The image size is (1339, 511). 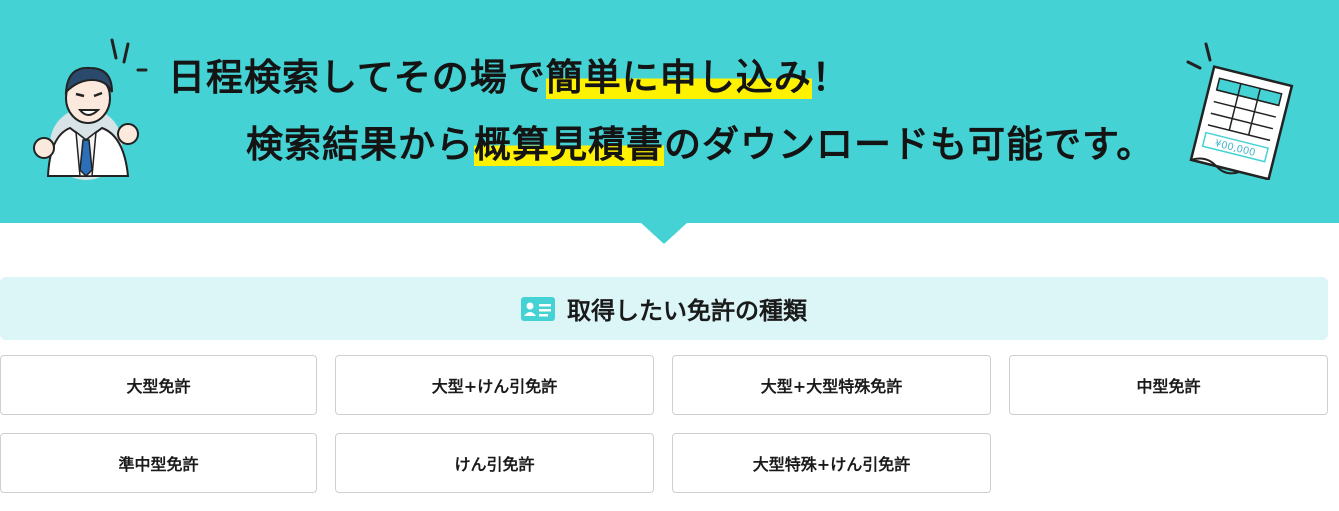 What do you see at coordinates (1240, 111) in the screenshot?
I see `estimate-sheet-illustration: ¥00,000` at bounding box center [1240, 111].